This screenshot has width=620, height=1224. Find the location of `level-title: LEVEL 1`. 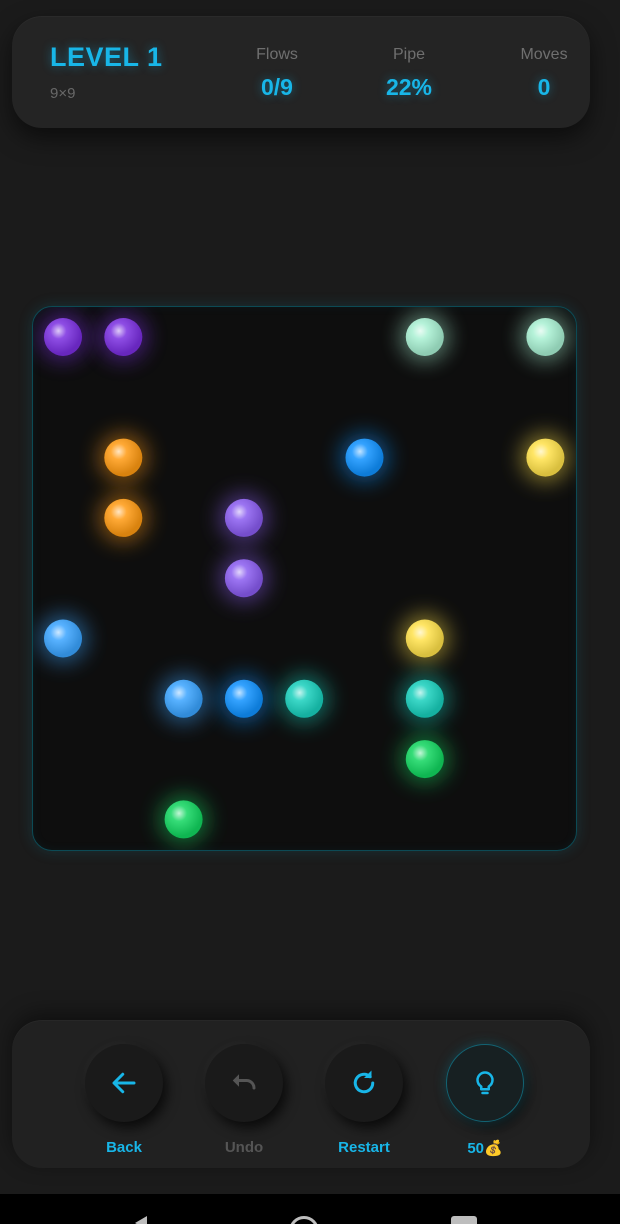

level-title: LEVEL 1 is located at coordinates (106, 57).